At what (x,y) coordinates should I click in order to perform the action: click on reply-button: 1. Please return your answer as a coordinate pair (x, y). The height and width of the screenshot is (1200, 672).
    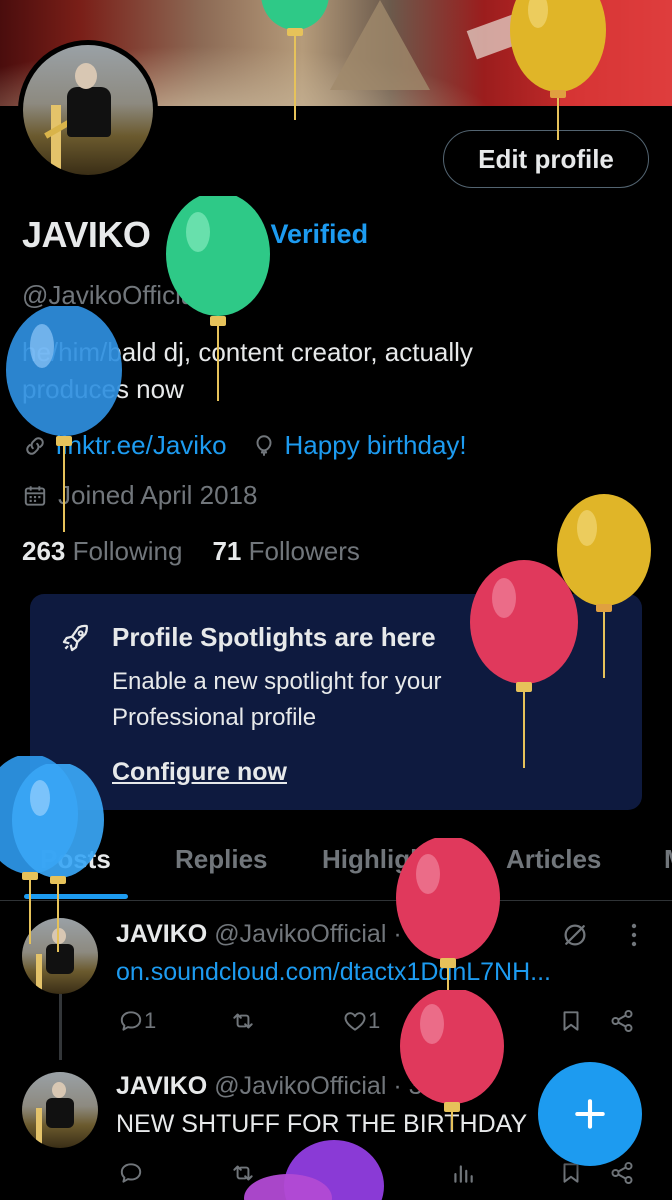
    Looking at the image, I should click on (137, 1021).